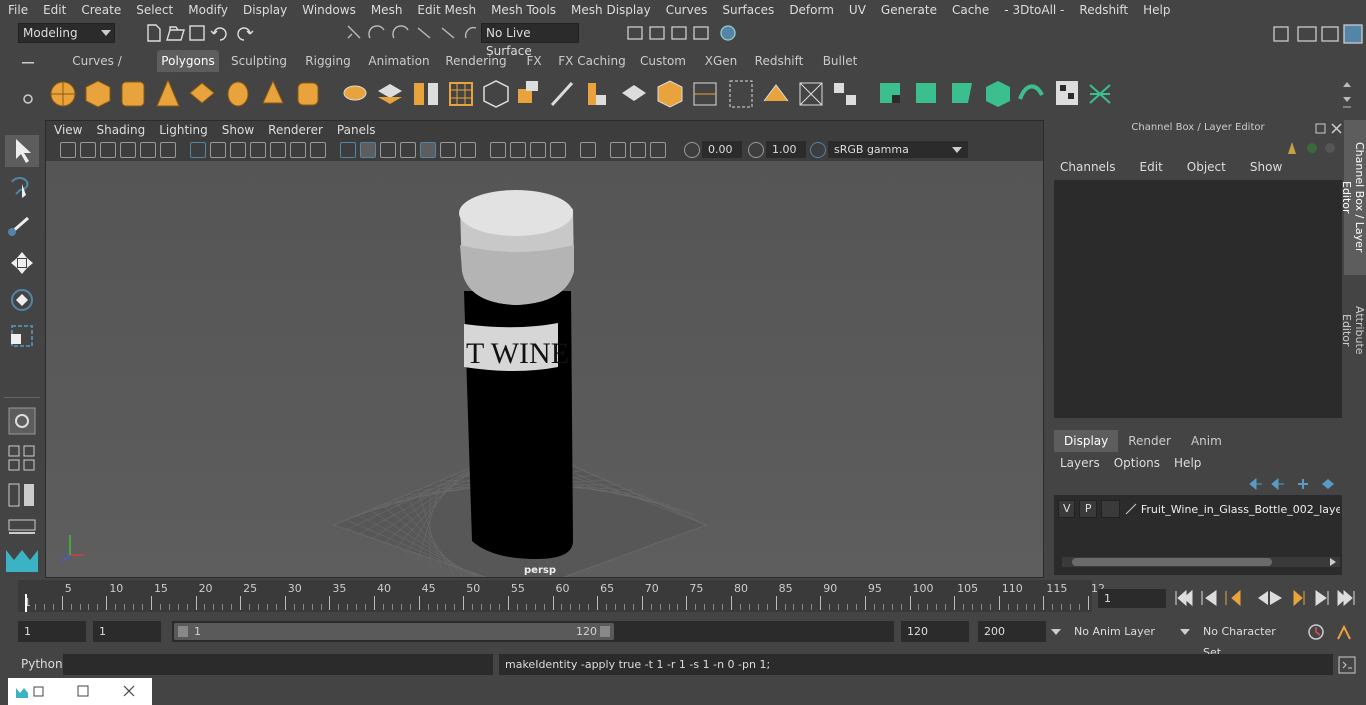 The width and height of the screenshot is (1366, 705). What do you see at coordinates (88, 150) in the screenshot?
I see `camera-attributes-icon` at bounding box center [88, 150].